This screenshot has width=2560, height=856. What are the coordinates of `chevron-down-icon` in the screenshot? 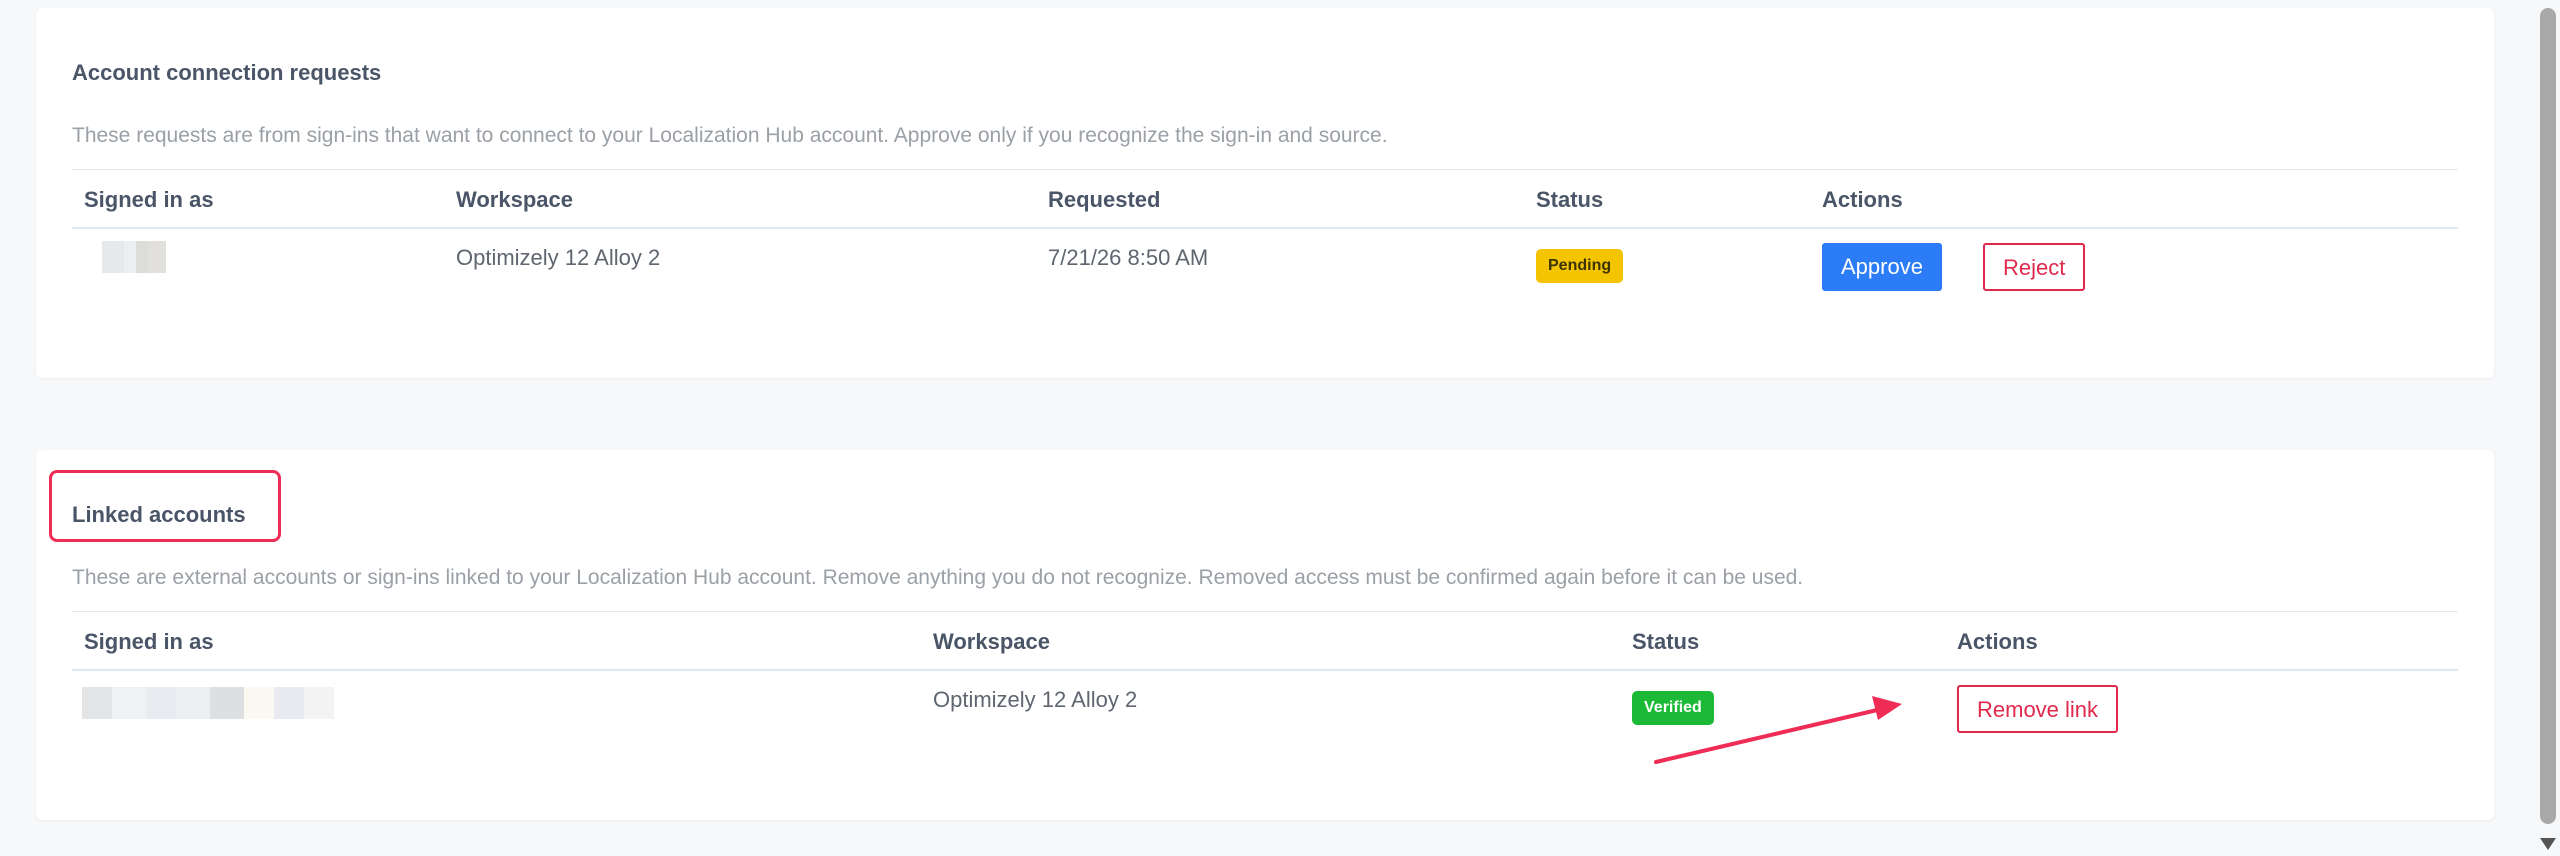 It's located at (2548, 844).